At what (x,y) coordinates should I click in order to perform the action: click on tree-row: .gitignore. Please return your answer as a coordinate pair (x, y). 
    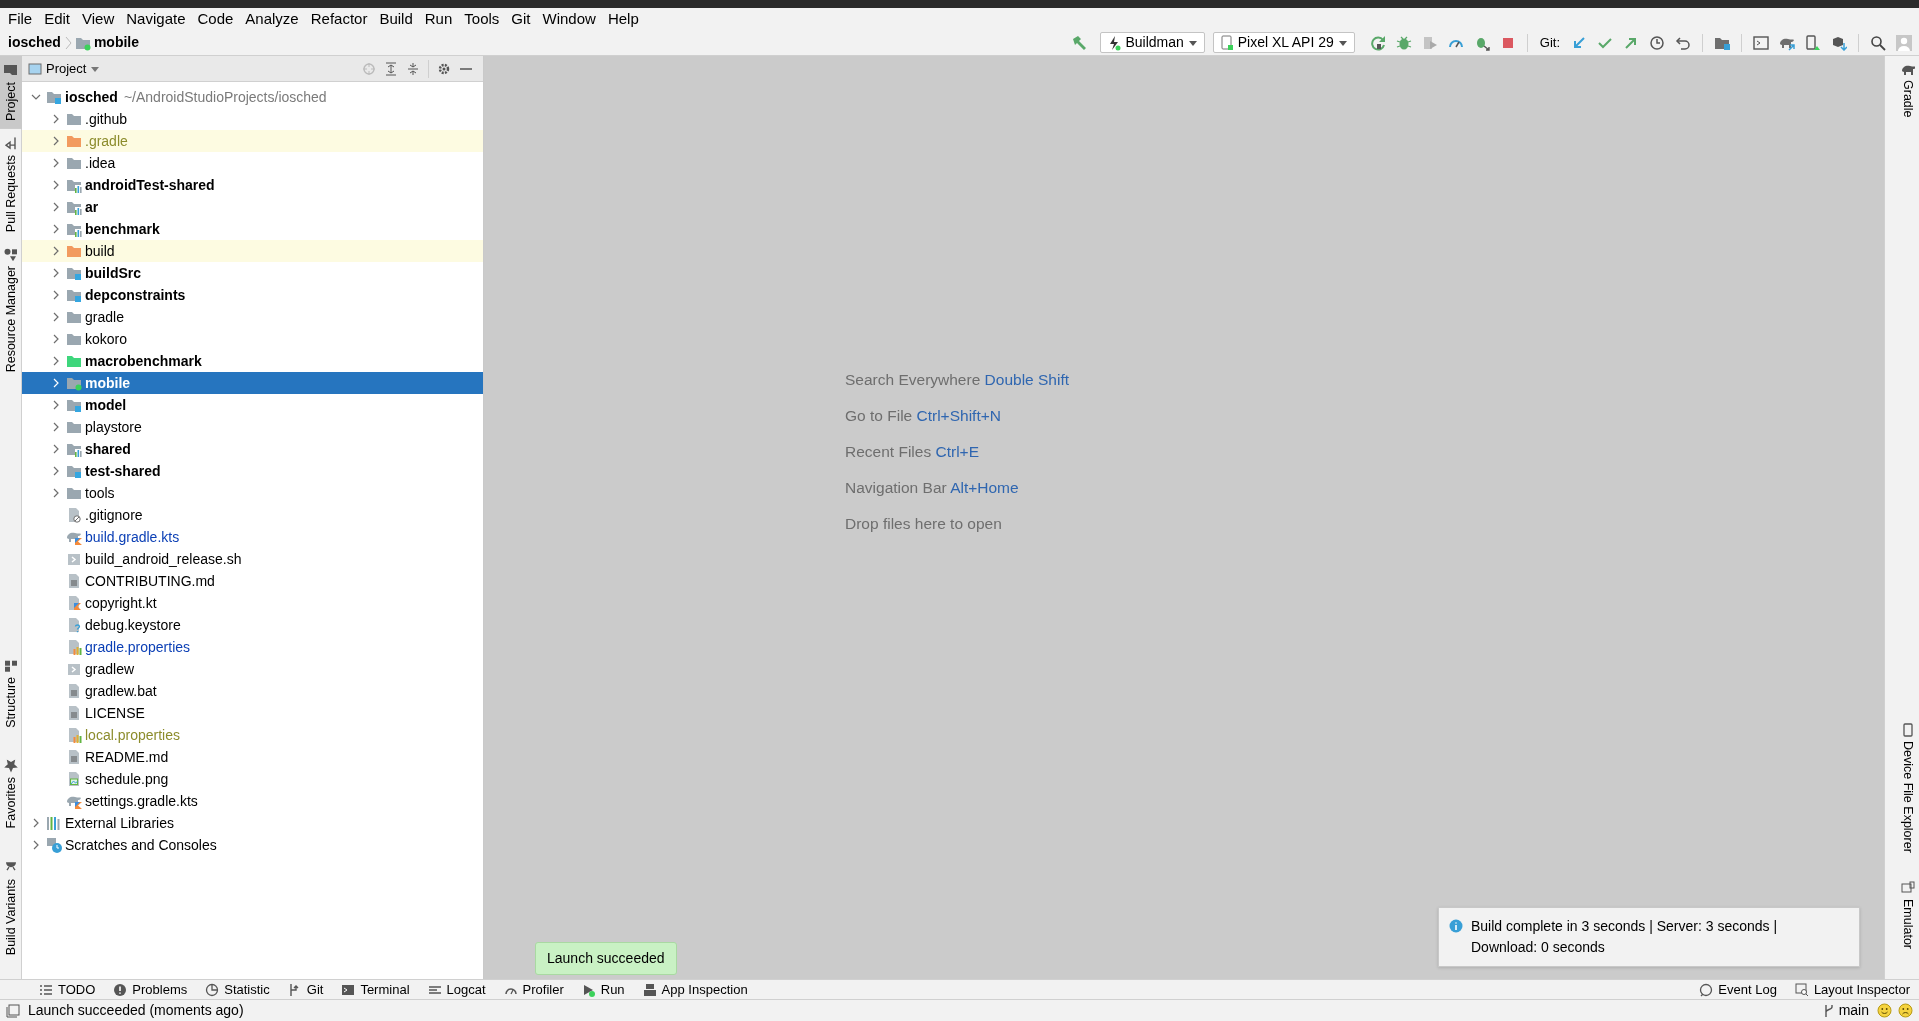
    Looking at the image, I should click on (252, 515).